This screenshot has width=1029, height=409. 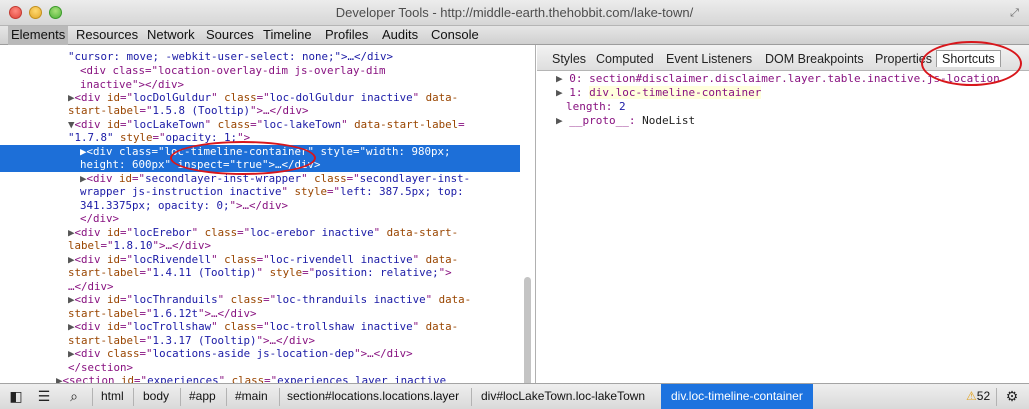 What do you see at coordinates (112, 396) in the screenshot?
I see `breadcrumb-html: html` at bounding box center [112, 396].